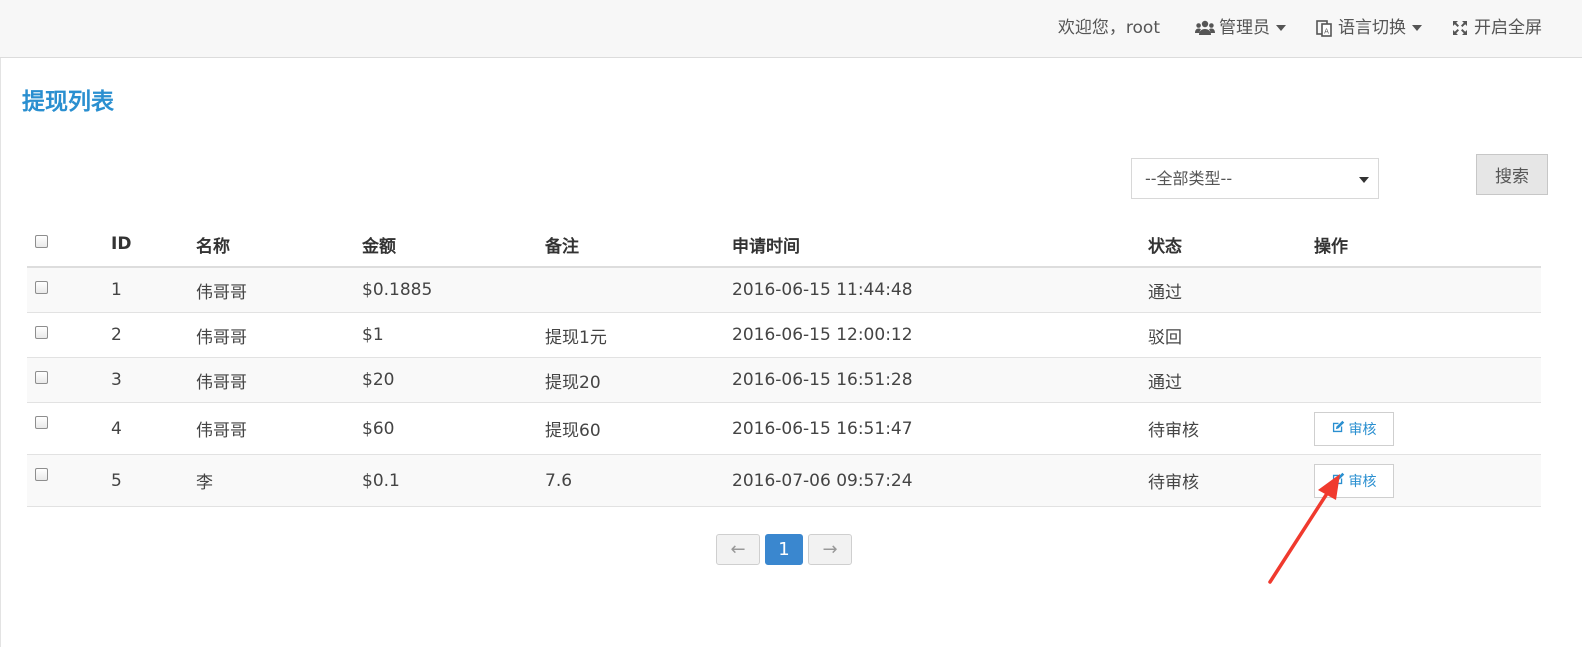 The width and height of the screenshot is (1582, 647). What do you see at coordinates (822, 335) in the screenshot?
I see `row-time: 2016-06-15 12:00:12` at bounding box center [822, 335].